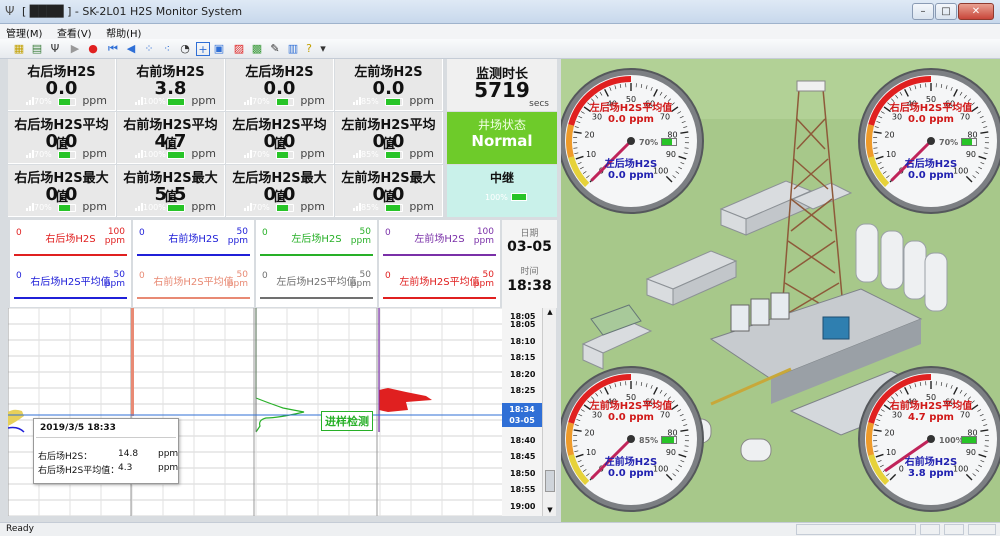 Image resolution: width=1000 pixels, height=536 pixels. What do you see at coordinates (930, 529) in the screenshot?
I see `status-panel` at bounding box center [930, 529].